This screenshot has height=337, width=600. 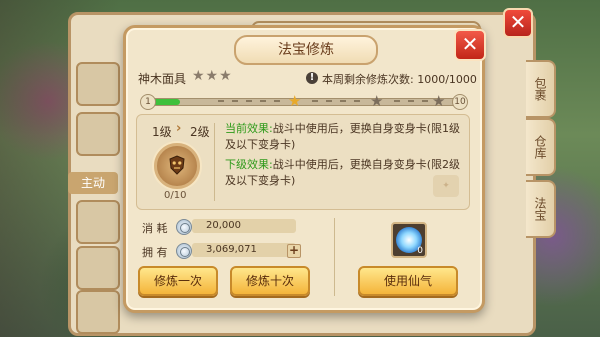 I want to click on item-name: 神木面具, so click(x=162, y=79).